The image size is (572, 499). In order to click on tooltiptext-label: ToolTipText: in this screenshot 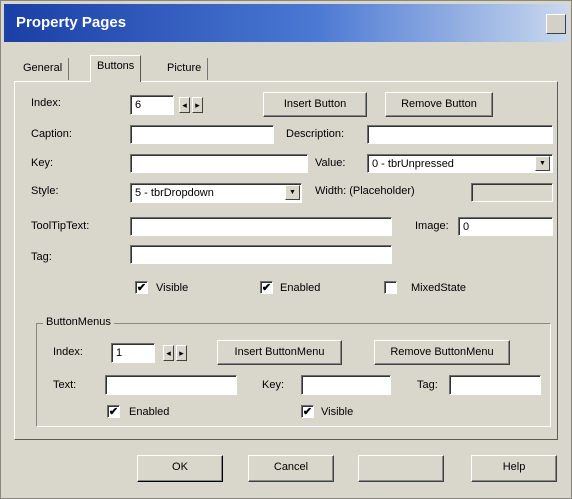, I will do `click(60, 226)`.